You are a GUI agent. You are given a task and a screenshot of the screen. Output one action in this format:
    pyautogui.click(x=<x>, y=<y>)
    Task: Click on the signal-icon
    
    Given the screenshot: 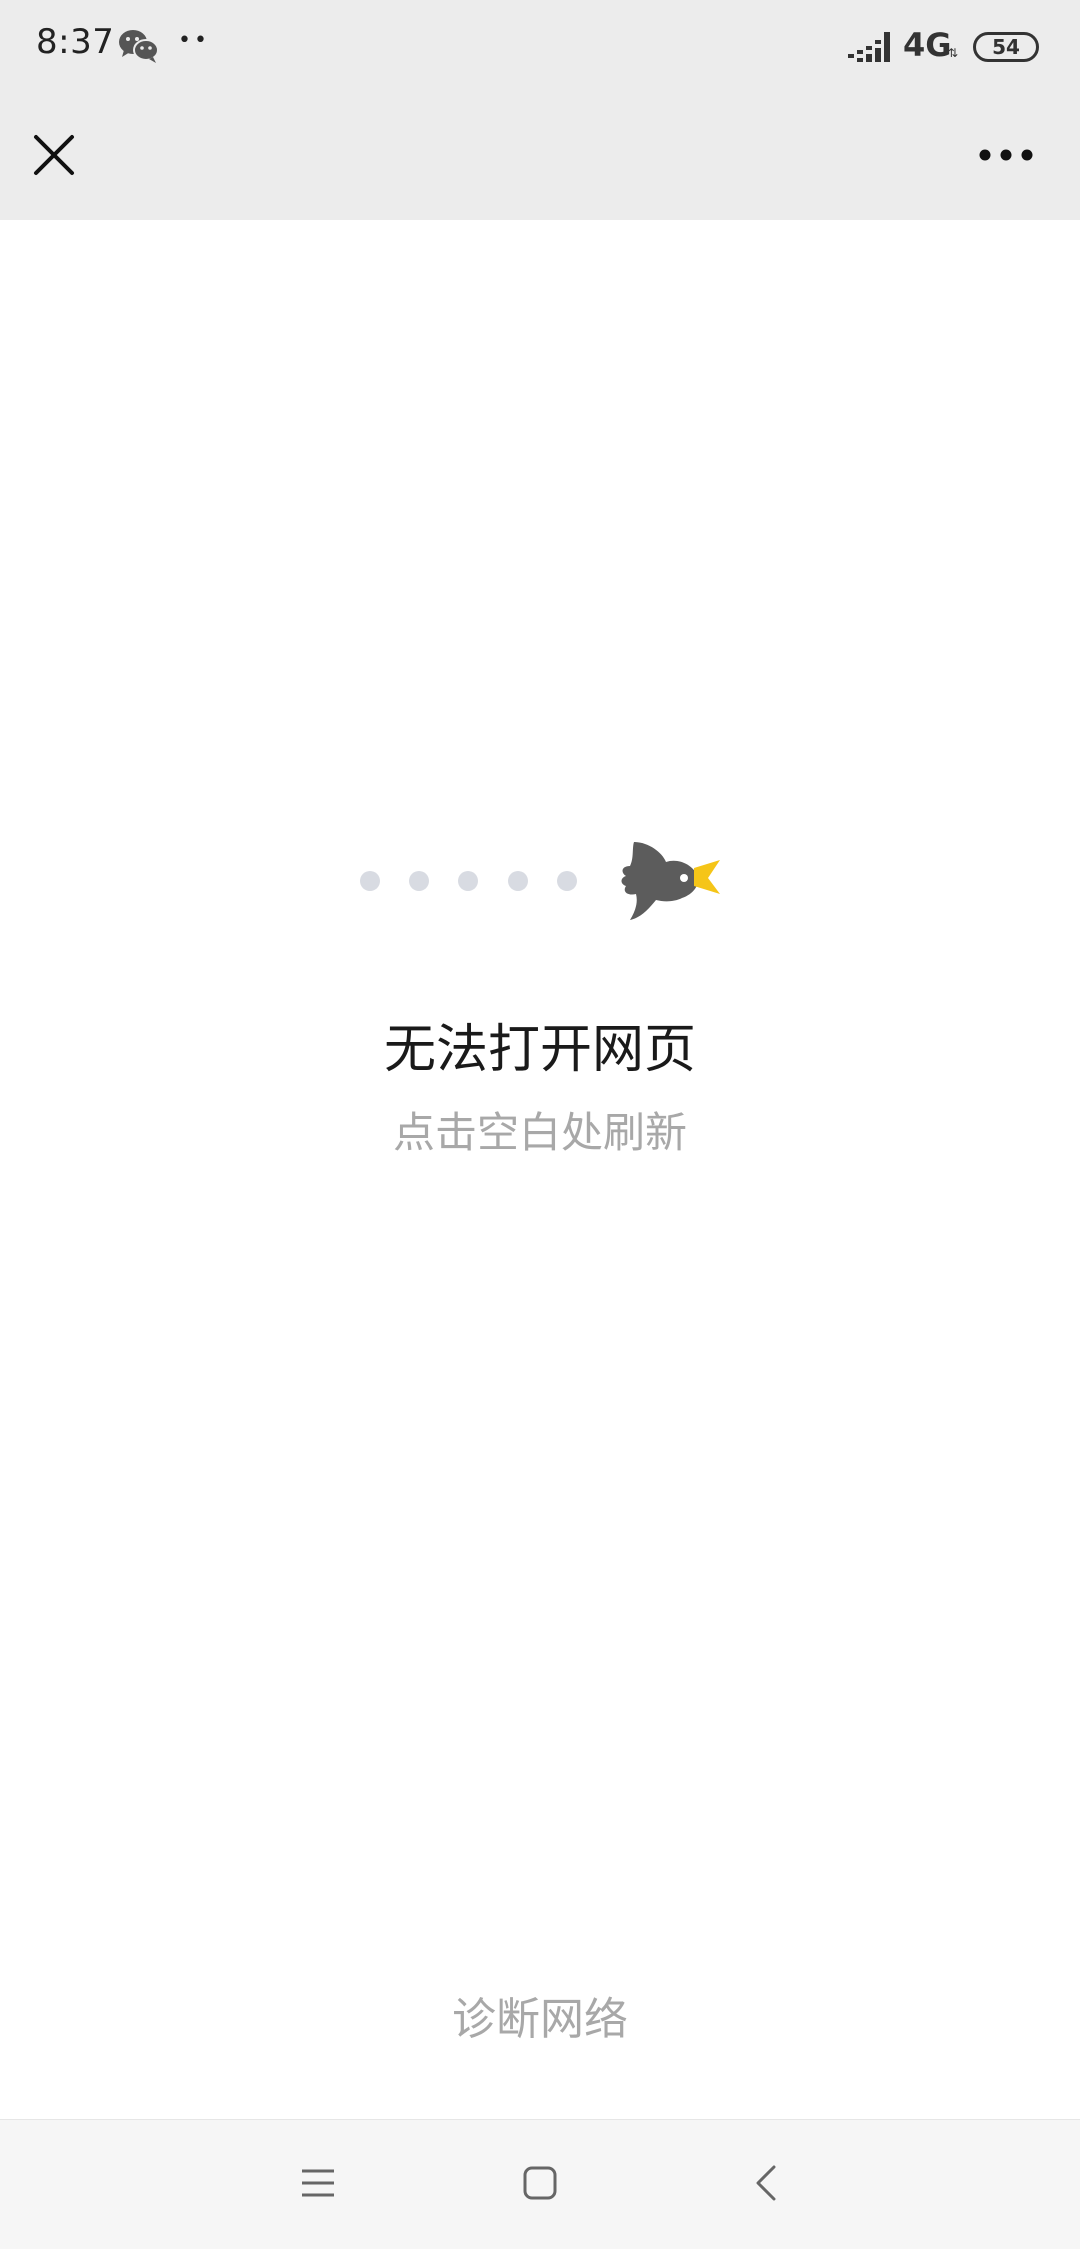 What is the action you would take?
    pyautogui.click(x=870, y=47)
    